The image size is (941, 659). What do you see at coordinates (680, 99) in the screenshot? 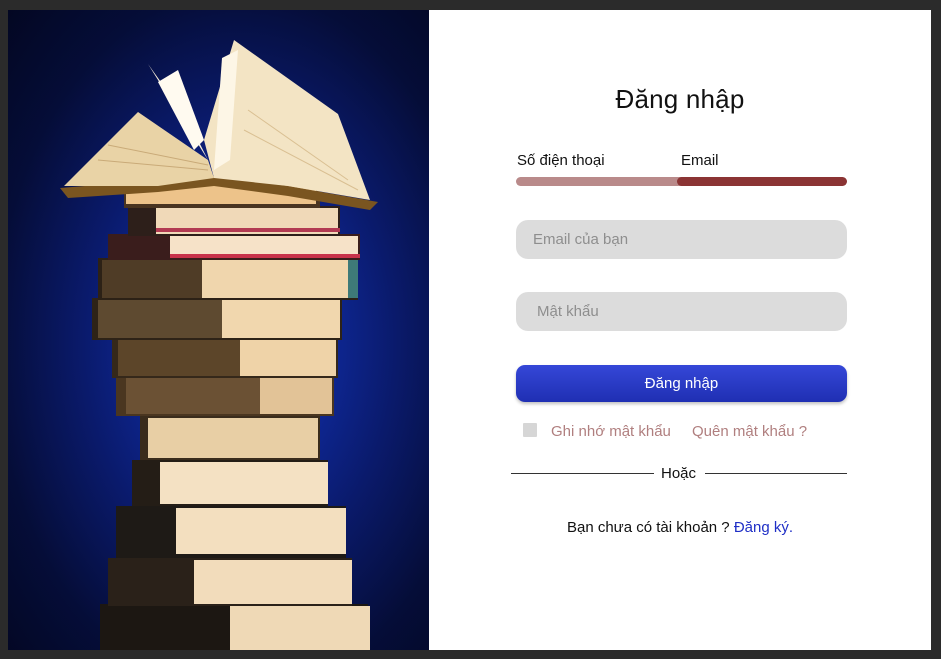
I see `page-title: Đăng nhập` at bounding box center [680, 99].